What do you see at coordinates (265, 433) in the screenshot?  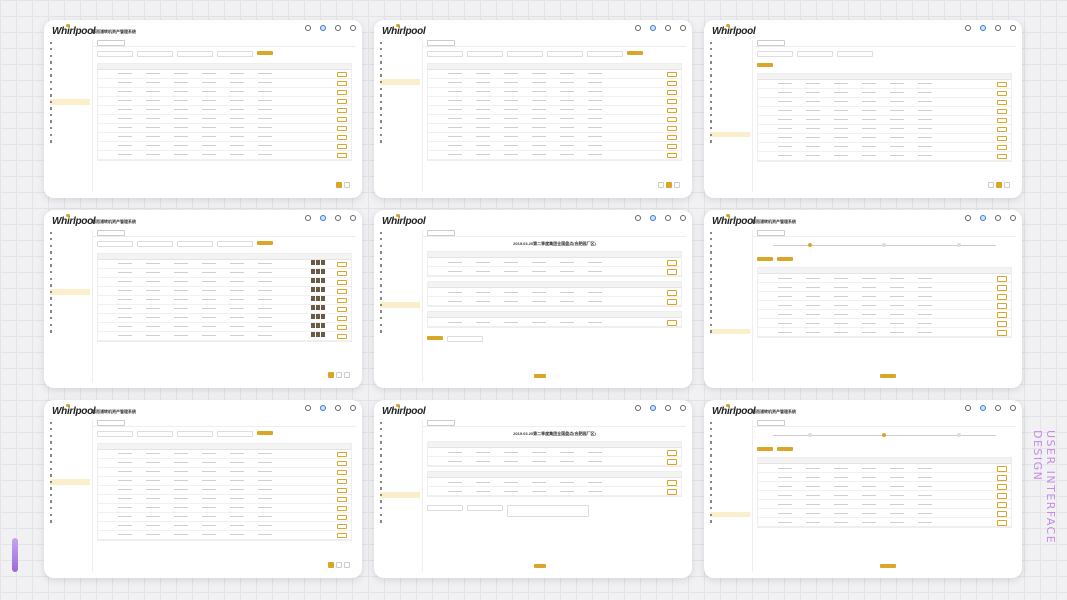 I see `query-button` at bounding box center [265, 433].